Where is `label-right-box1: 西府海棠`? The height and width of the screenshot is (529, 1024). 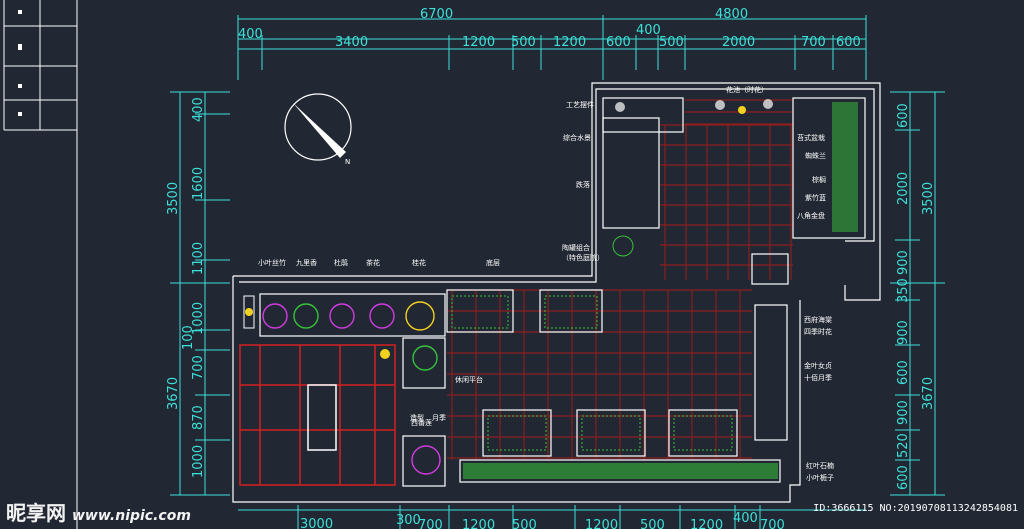 label-right-box1: 西府海棠 is located at coordinates (818, 319).